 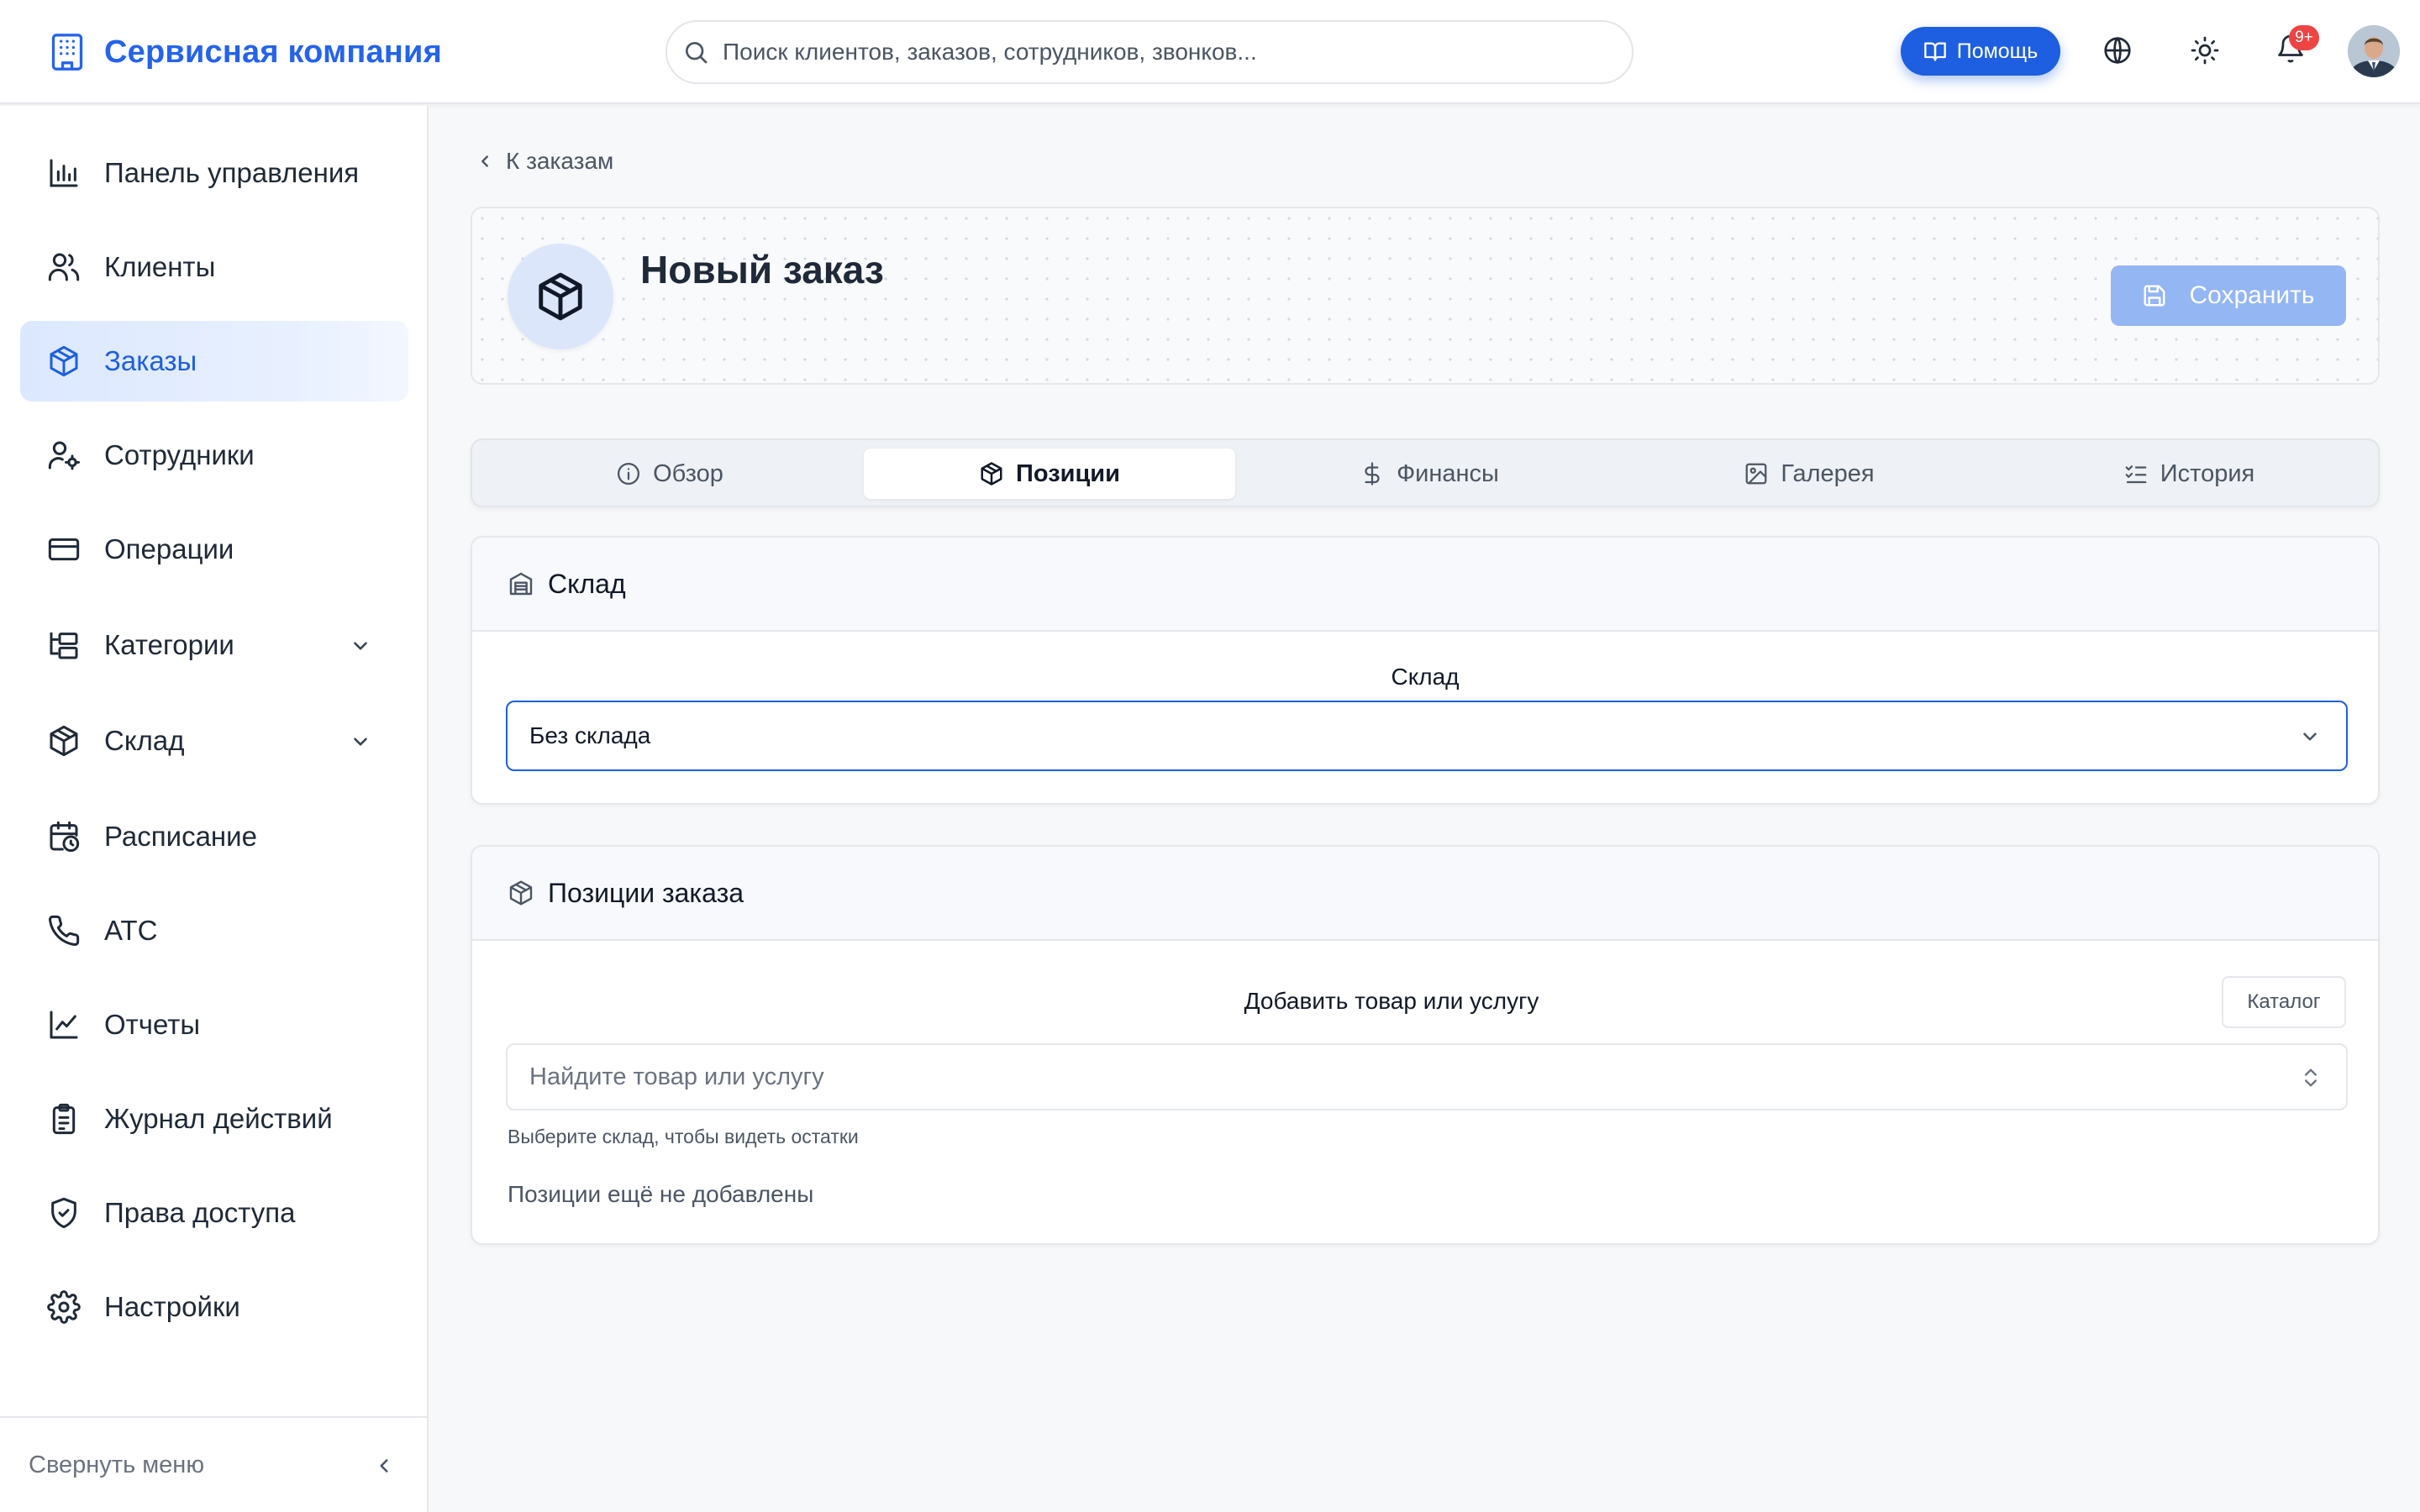 I want to click on list-checks-icon, so click(x=2136, y=474).